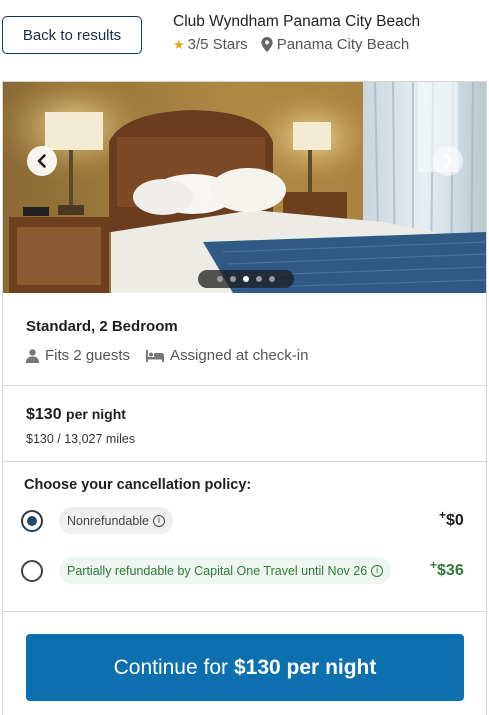 This screenshot has width=489, height=715. Describe the element at coordinates (455, 520) in the screenshot. I see `nonrefundable-price-value: $0` at that location.